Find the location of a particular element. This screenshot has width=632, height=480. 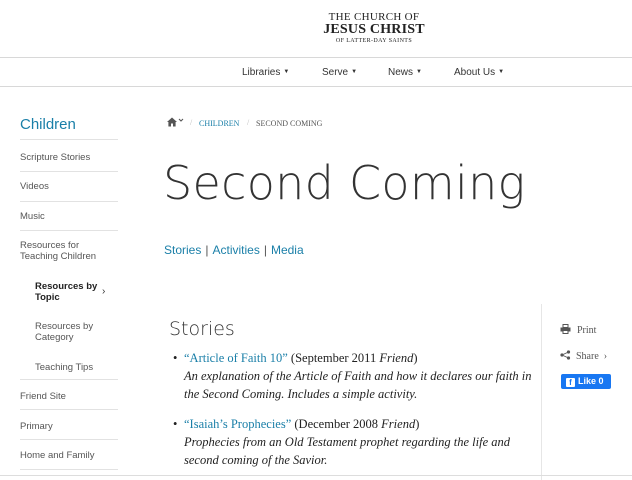

story-link-article-of-faith-10: “Article of Faith 10” is located at coordinates (236, 358).